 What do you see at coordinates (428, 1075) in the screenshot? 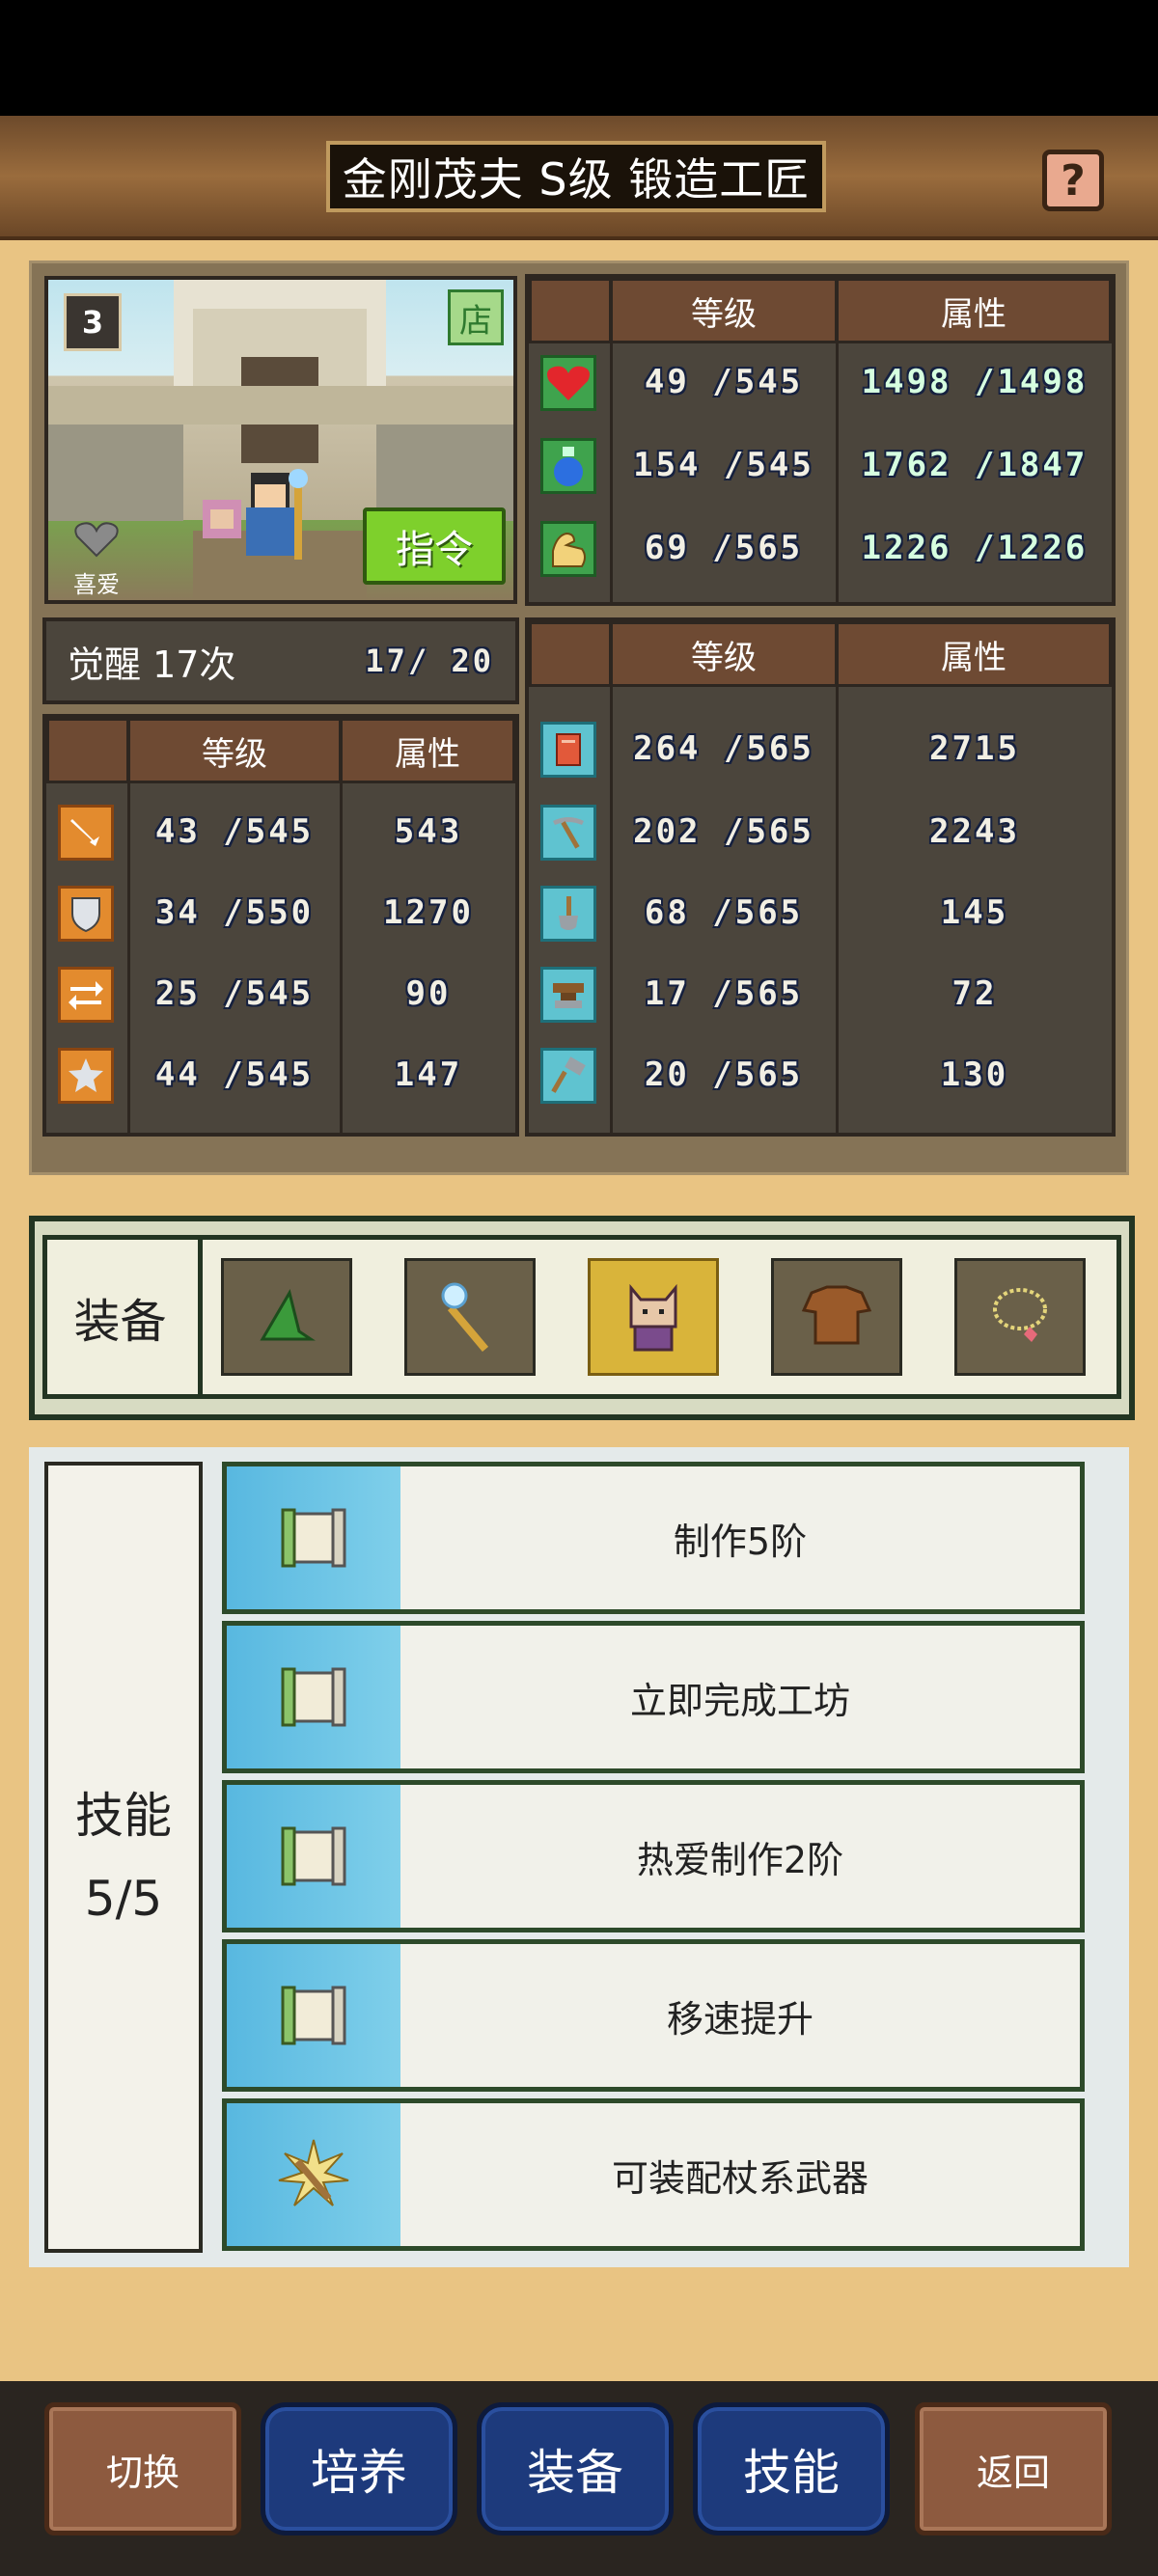
I see `luck-attr: 147` at bounding box center [428, 1075].